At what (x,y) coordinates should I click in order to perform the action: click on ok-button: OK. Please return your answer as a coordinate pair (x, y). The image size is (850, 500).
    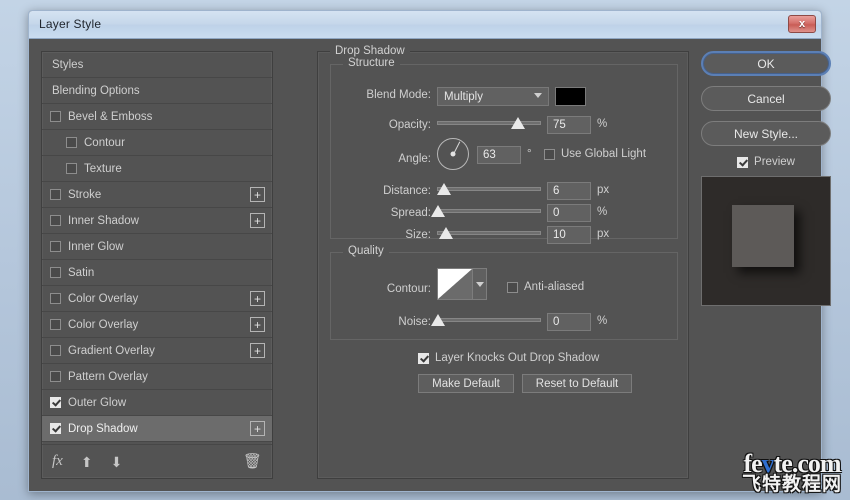
    Looking at the image, I should click on (766, 63).